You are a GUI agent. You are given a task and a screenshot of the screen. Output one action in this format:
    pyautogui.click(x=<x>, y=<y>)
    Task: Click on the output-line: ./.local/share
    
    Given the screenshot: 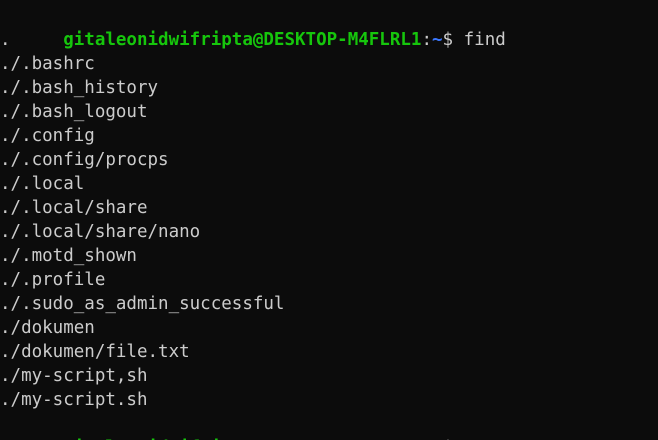 What is the action you would take?
    pyautogui.click(x=74, y=208)
    